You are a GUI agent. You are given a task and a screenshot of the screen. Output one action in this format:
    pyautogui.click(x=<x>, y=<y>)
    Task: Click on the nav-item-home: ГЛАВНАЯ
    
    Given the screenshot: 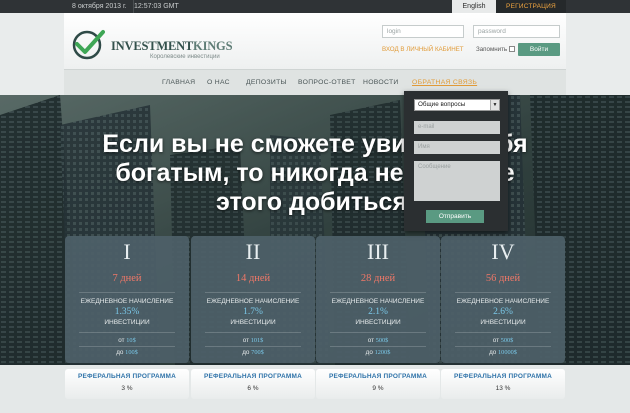 What is the action you would take?
    pyautogui.click(x=178, y=83)
    